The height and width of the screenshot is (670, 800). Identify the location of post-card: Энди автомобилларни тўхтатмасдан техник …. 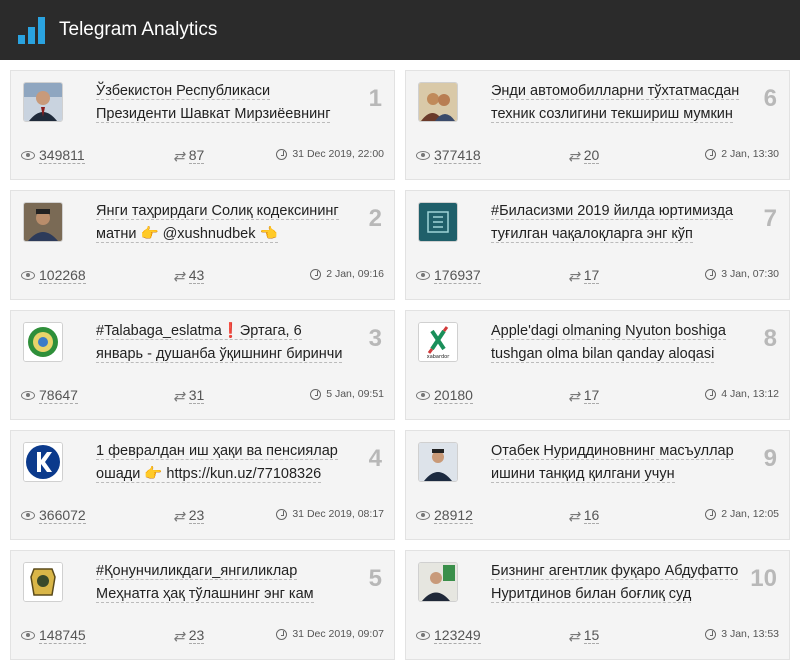
(597, 125).